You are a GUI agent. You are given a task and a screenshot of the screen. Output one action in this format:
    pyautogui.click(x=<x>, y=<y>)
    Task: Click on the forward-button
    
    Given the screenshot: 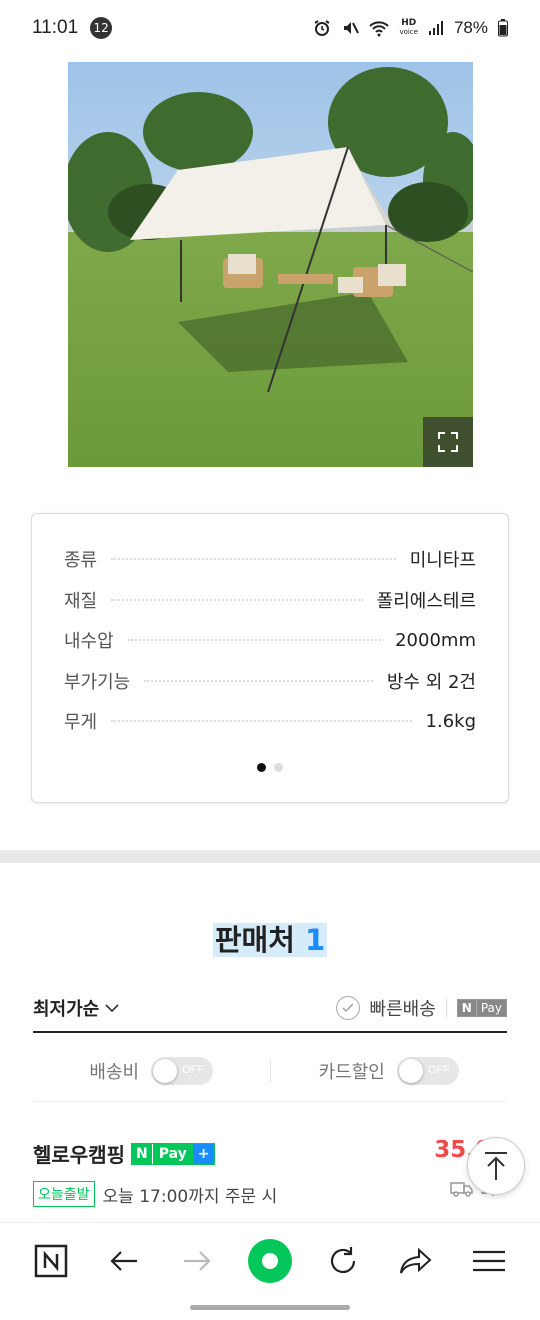 What is the action you would take?
    pyautogui.click(x=197, y=1261)
    